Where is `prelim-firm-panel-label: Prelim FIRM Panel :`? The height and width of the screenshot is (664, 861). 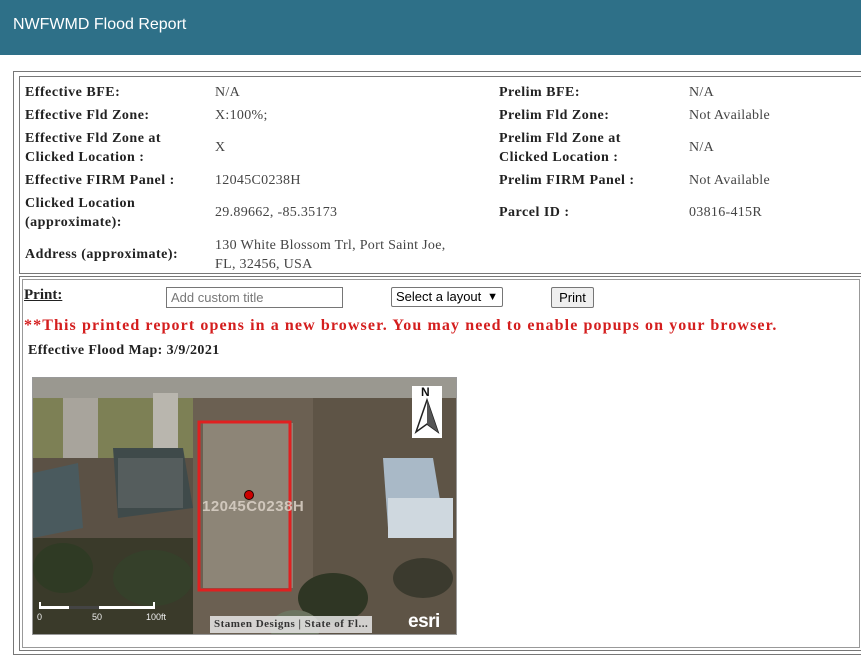
prelim-firm-panel-label: Prelim FIRM Panel : is located at coordinates (567, 180).